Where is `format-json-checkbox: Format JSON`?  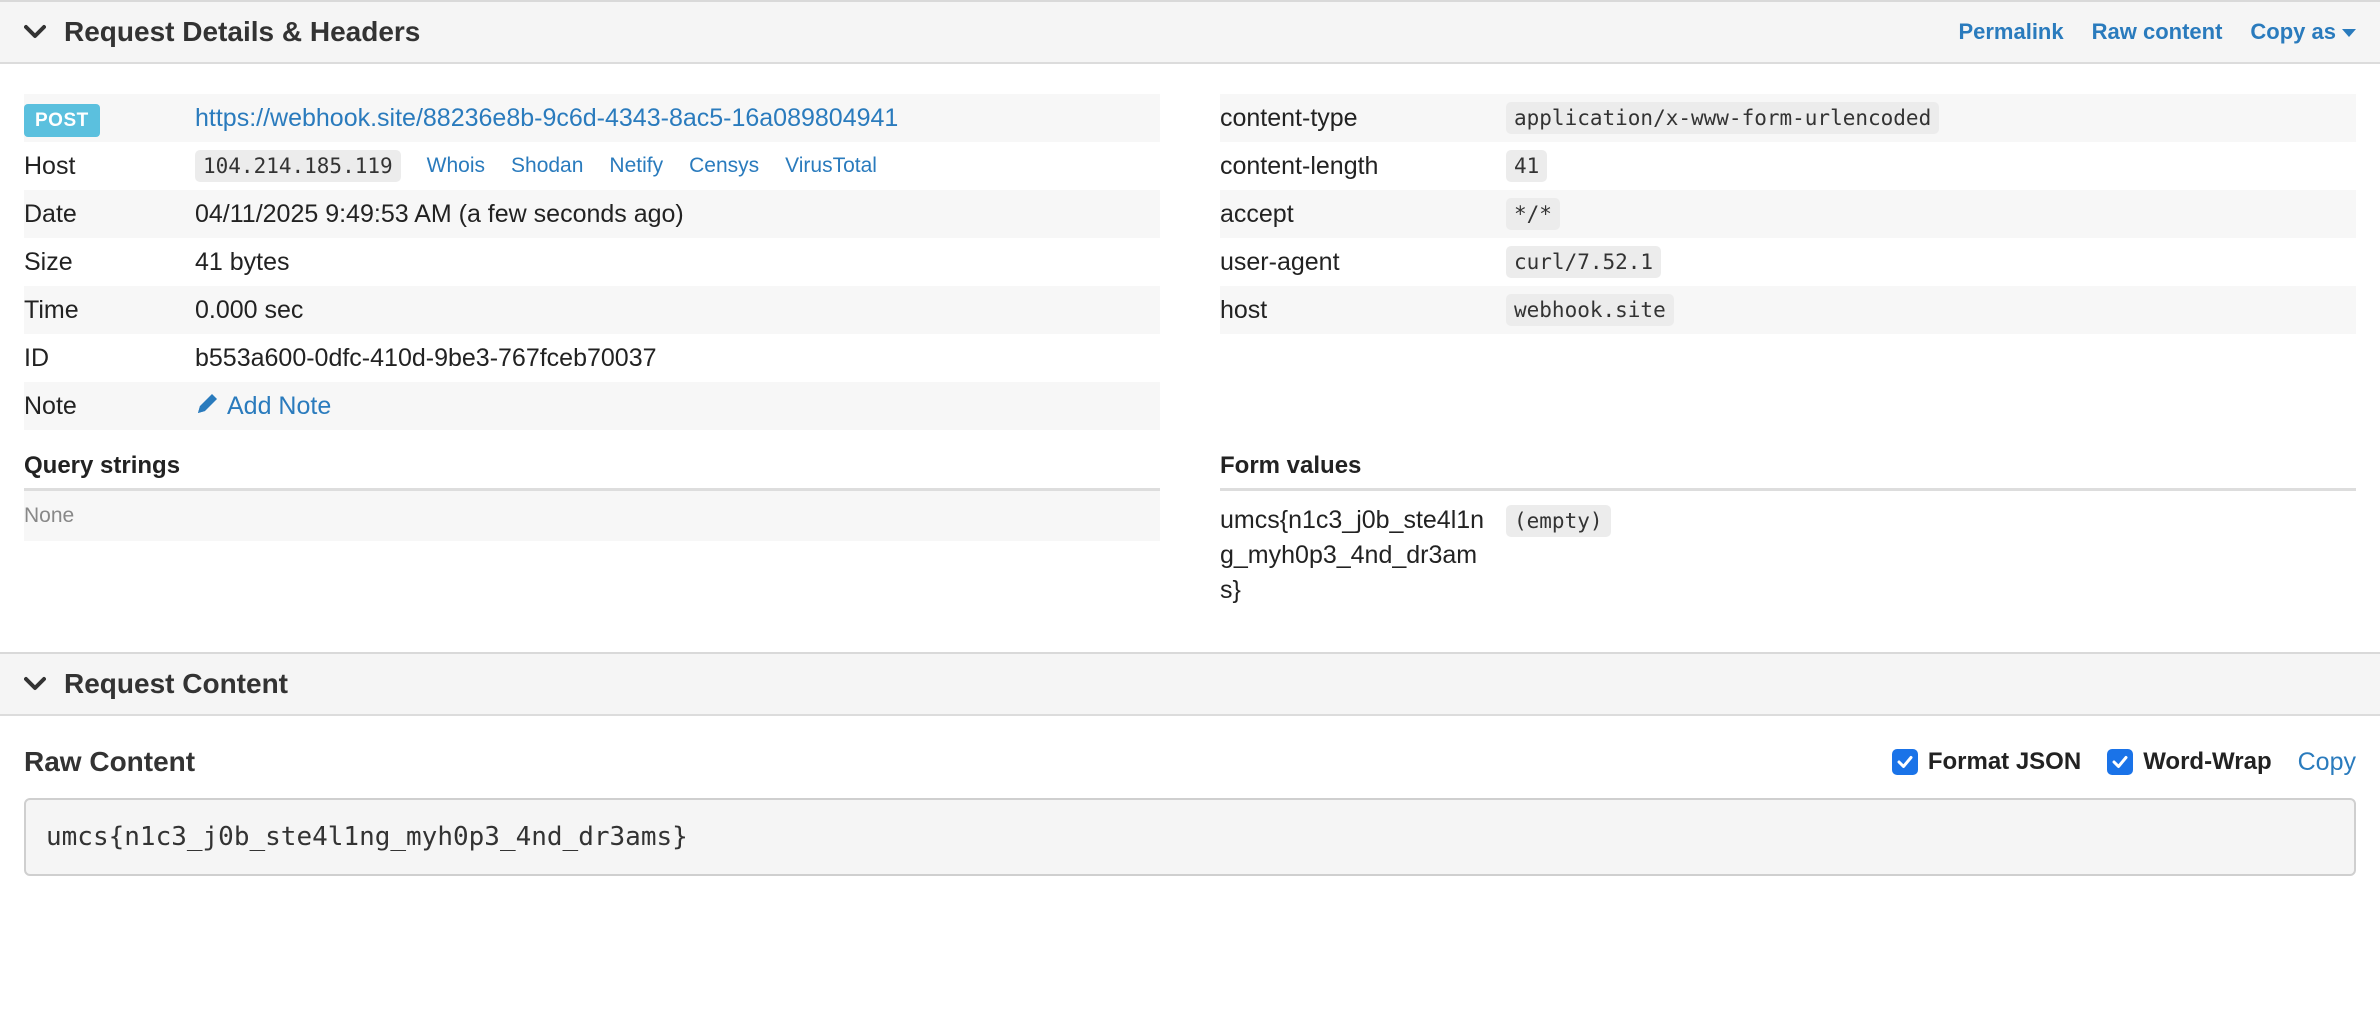 format-json-checkbox: Format JSON is located at coordinates (1986, 762).